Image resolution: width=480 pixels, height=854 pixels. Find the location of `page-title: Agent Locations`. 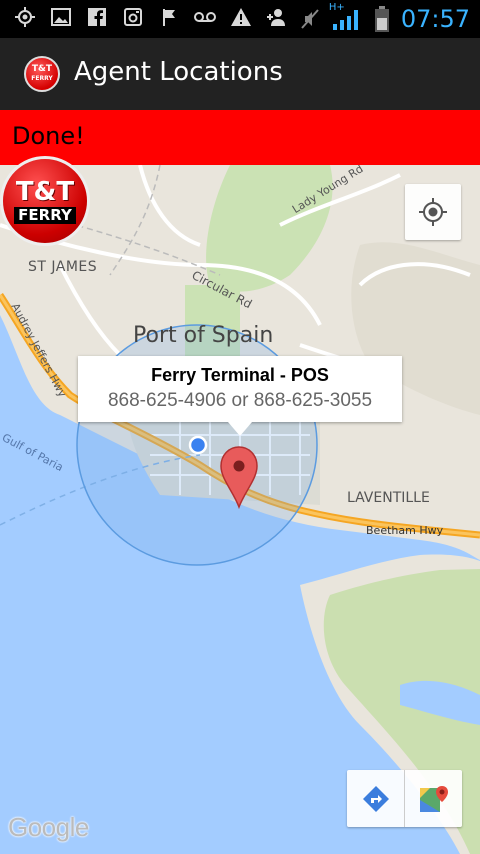

page-title: Agent Locations is located at coordinates (178, 72).